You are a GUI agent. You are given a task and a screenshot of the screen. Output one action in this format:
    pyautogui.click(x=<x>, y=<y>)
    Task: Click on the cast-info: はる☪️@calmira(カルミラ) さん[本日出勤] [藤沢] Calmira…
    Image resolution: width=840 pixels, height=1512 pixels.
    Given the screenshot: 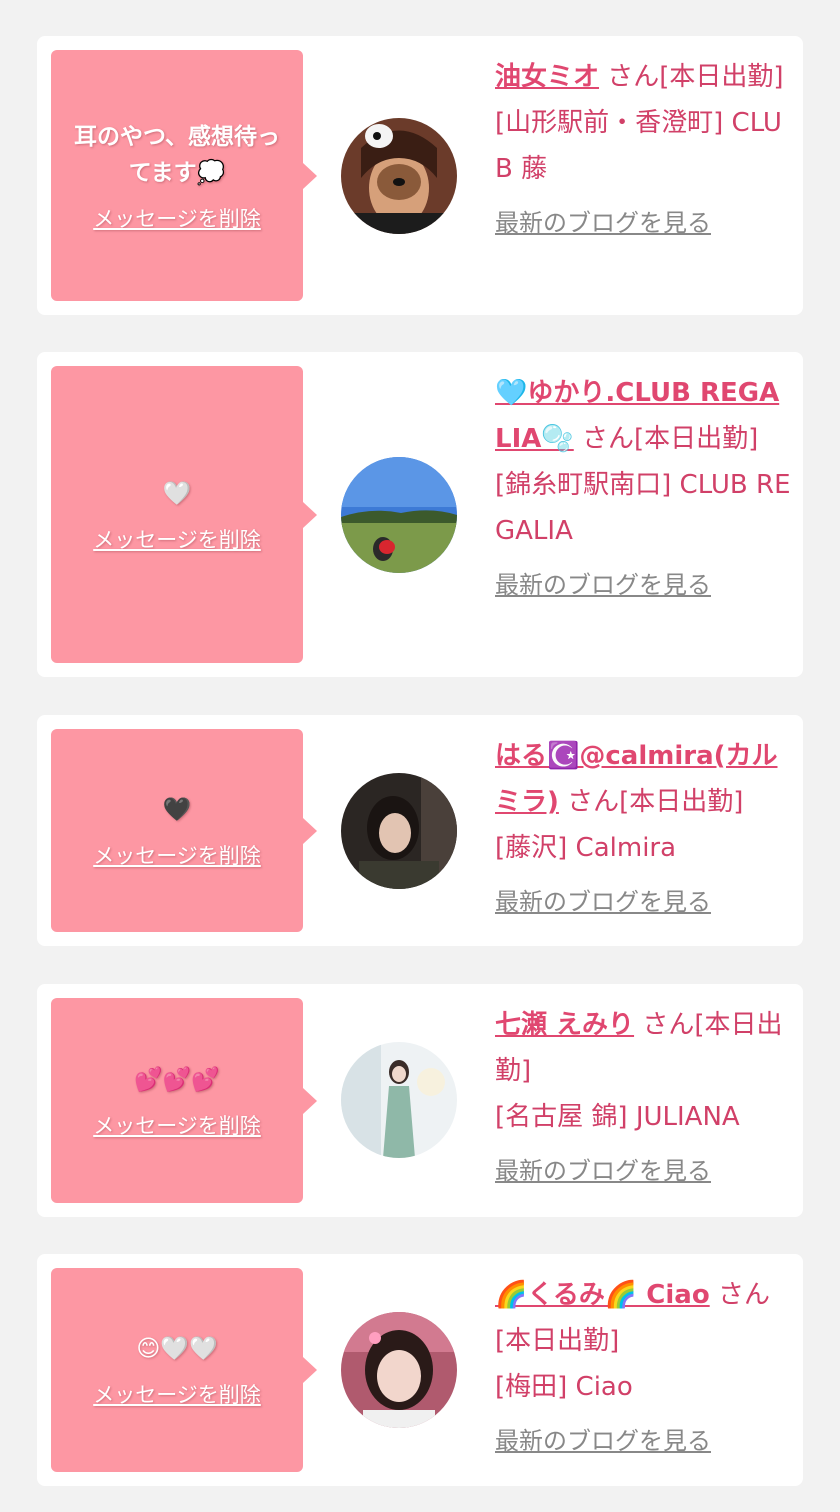 What is the action you would take?
    pyautogui.click(x=643, y=829)
    